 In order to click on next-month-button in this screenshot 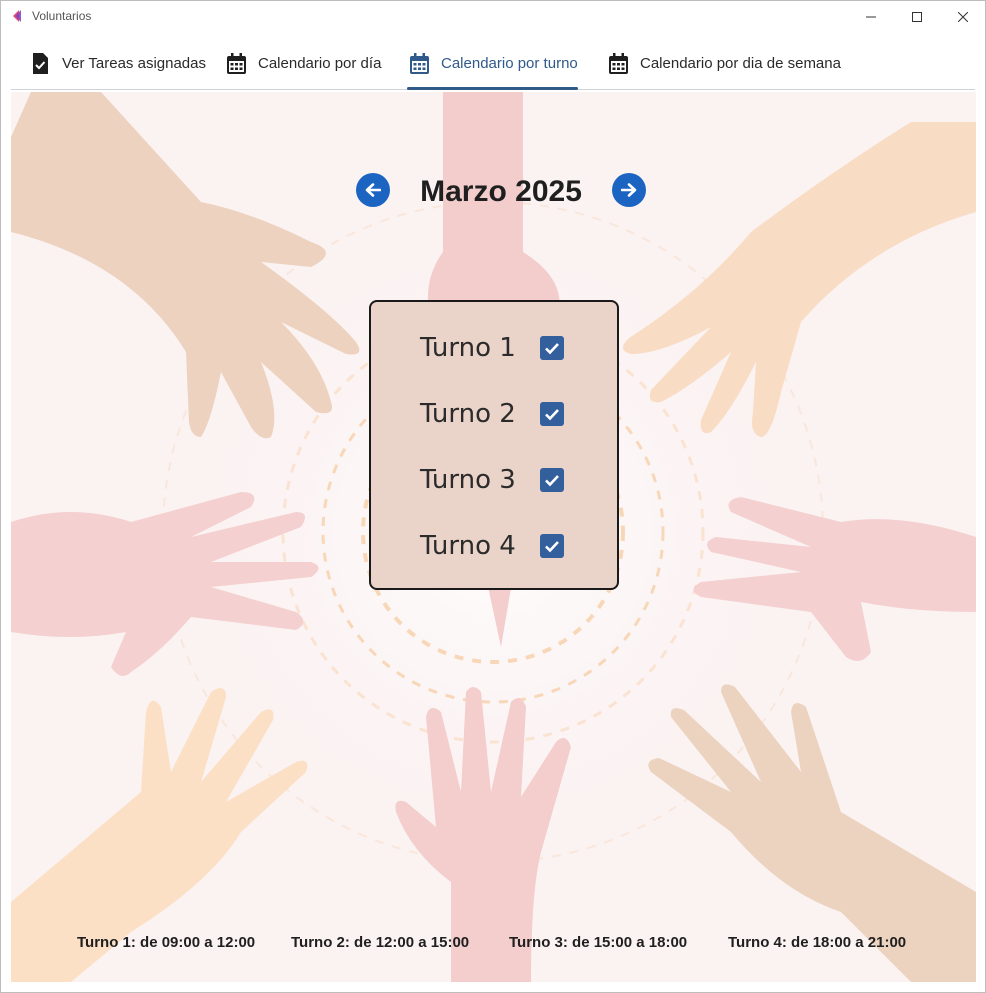, I will do `click(629, 190)`.